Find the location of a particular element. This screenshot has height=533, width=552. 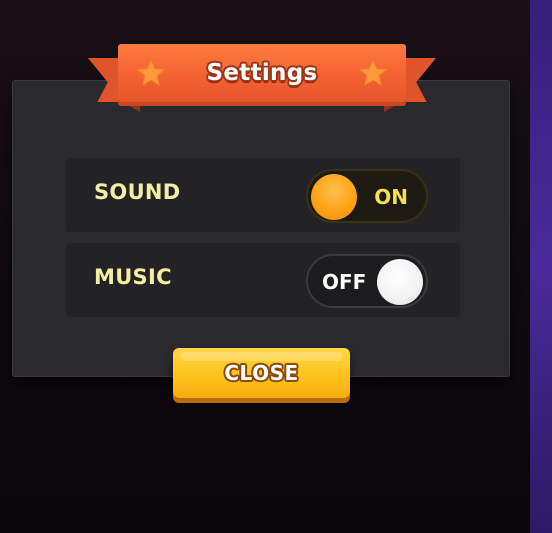

music-label: MUSIC is located at coordinates (133, 277).